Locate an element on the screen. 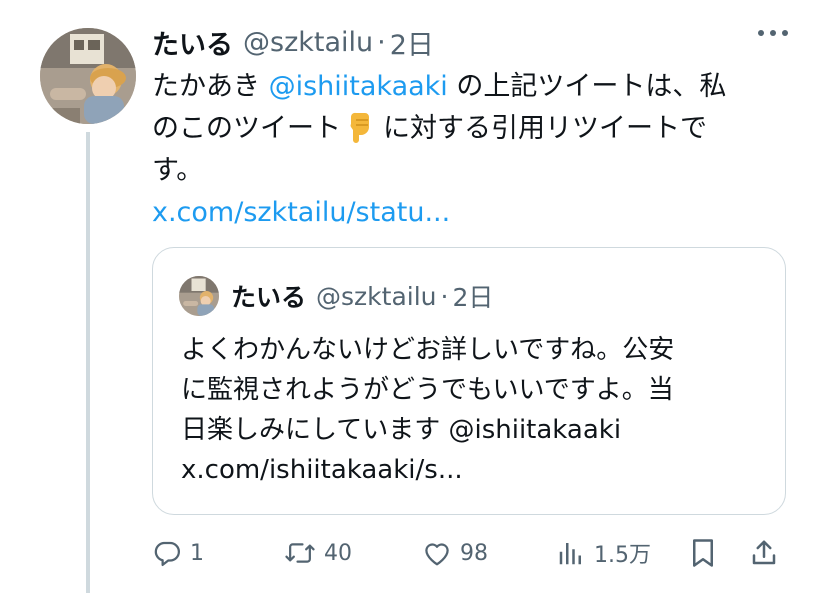 The width and height of the screenshot is (824, 593). quoted-timestamp: 2日 is located at coordinates (472, 296).